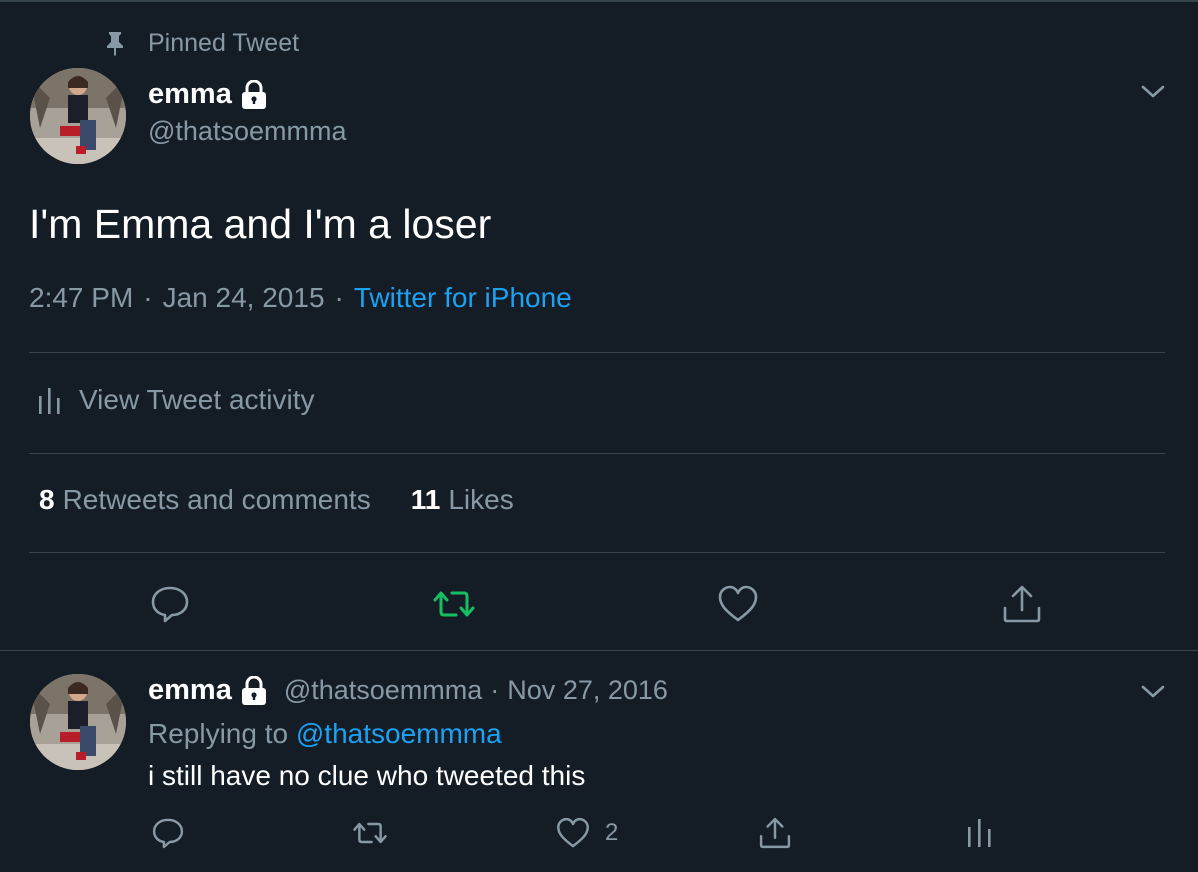 This screenshot has height=872, width=1198. What do you see at coordinates (481, 499) in the screenshot?
I see `likes-label: Likes` at bounding box center [481, 499].